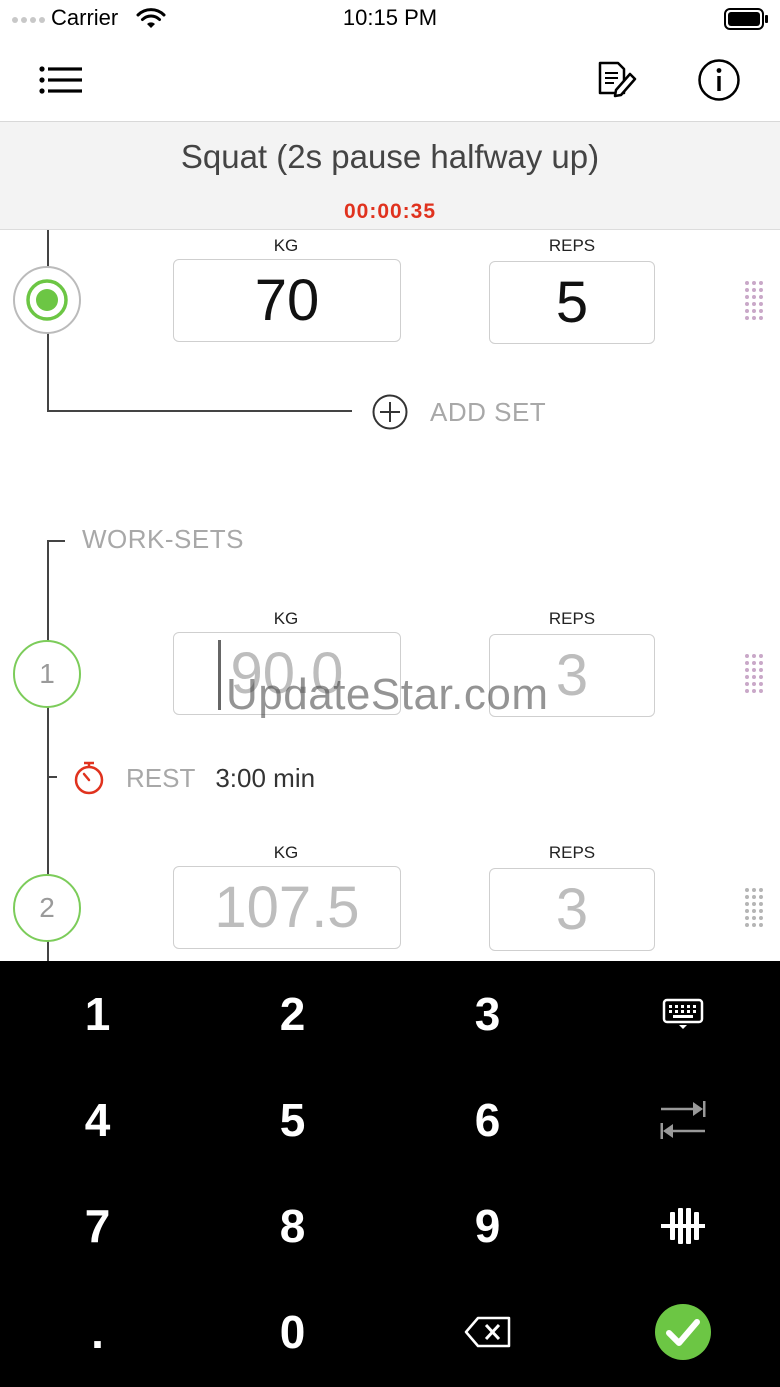 The height and width of the screenshot is (1387, 780). I want to click on notes-button, so click(617, 80).